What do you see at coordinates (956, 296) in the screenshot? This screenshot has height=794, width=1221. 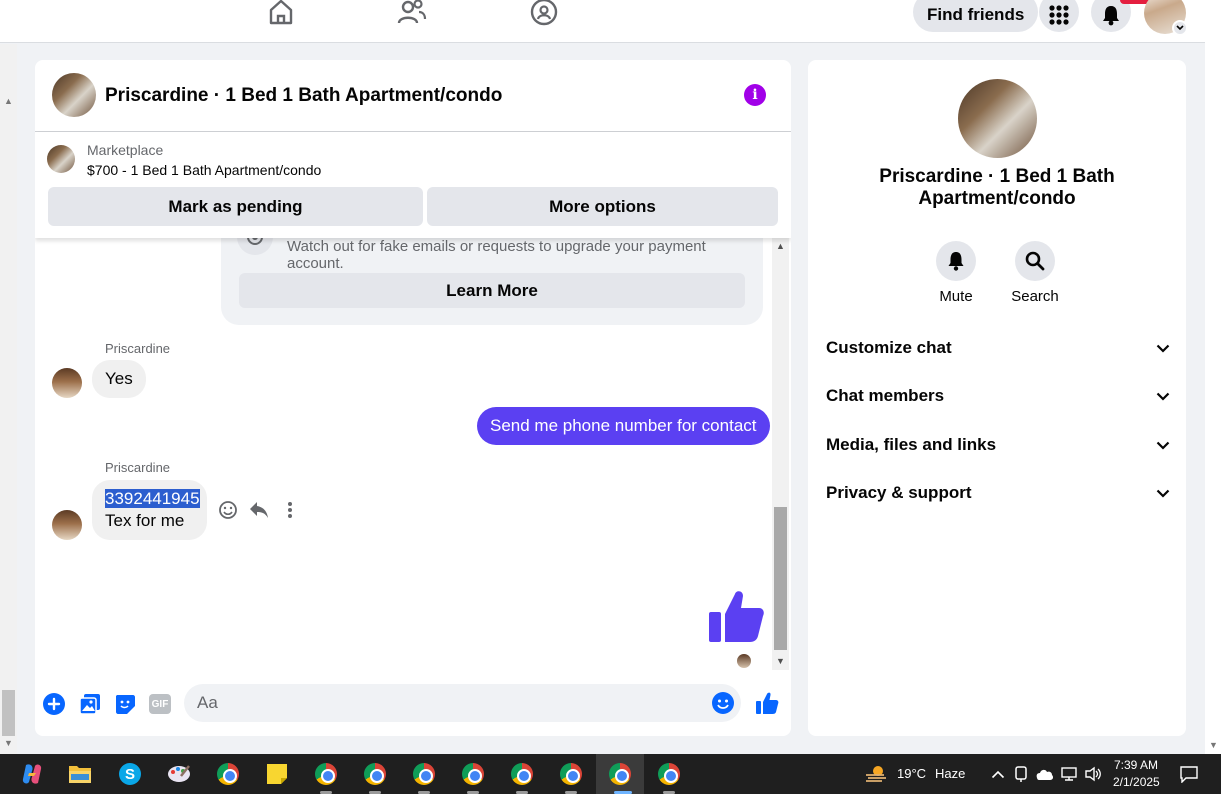 I see `mute-label: Mute` at bounding box center [956, 296].